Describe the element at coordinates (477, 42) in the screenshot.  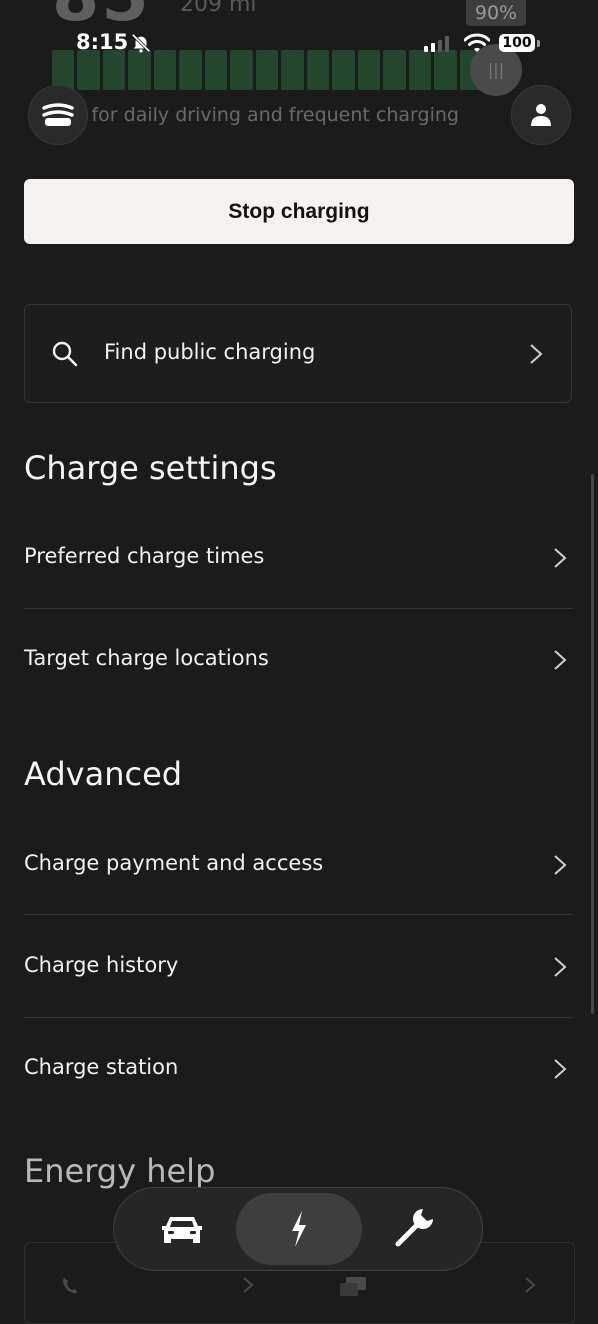
I see `wifi-icon` at that location.